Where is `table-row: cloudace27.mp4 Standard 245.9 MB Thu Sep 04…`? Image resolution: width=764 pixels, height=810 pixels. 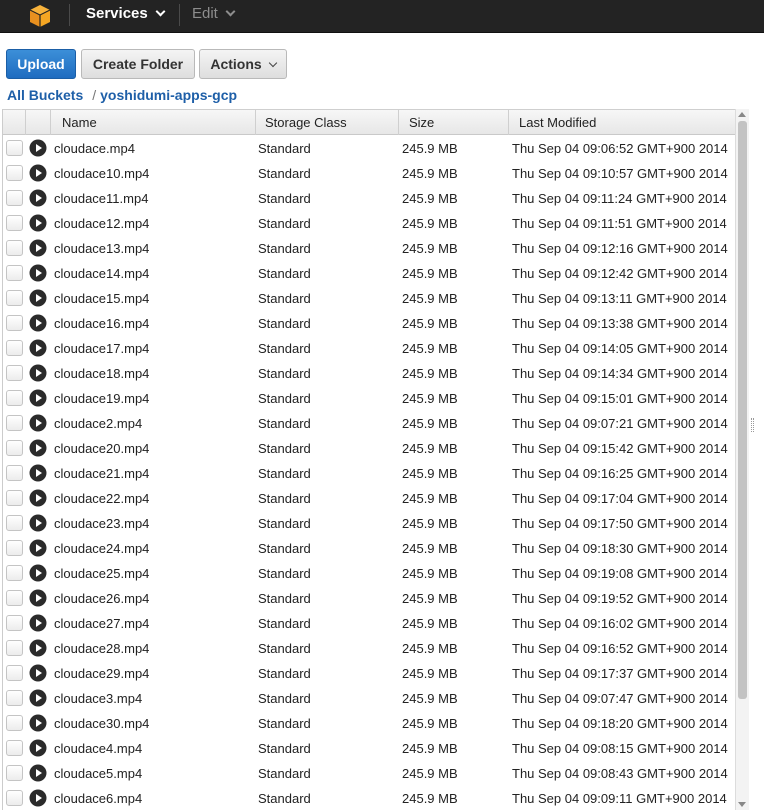
table-row: cloudace27.mp4 Standard 245.9 MB Thu Sep 04… is located at coordinates (369, 622).